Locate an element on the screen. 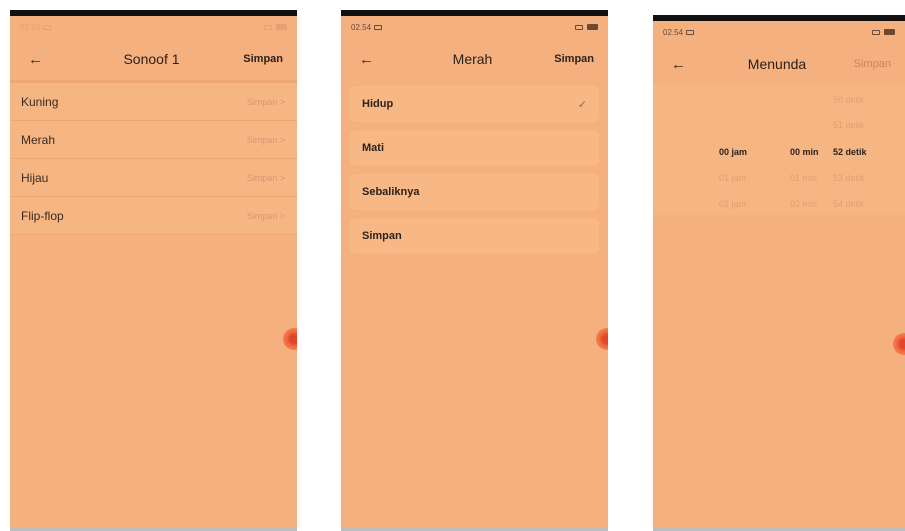  list-item-kuning: Kuning Simpan > is located at coordinates (153, 102).